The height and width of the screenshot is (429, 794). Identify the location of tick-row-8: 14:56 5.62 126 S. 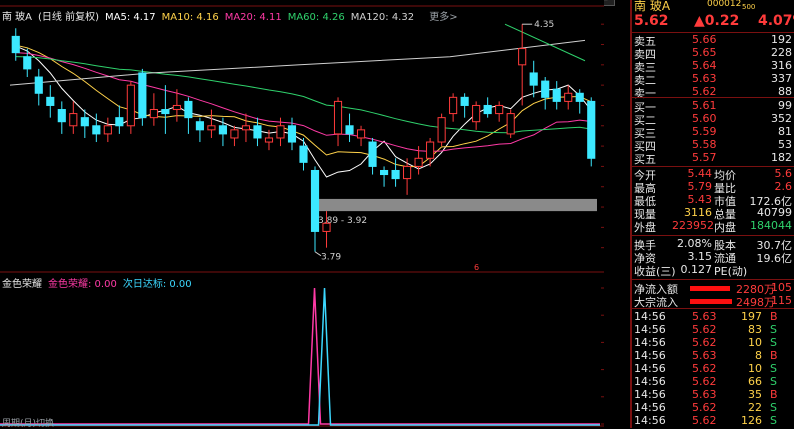
(713, 421).